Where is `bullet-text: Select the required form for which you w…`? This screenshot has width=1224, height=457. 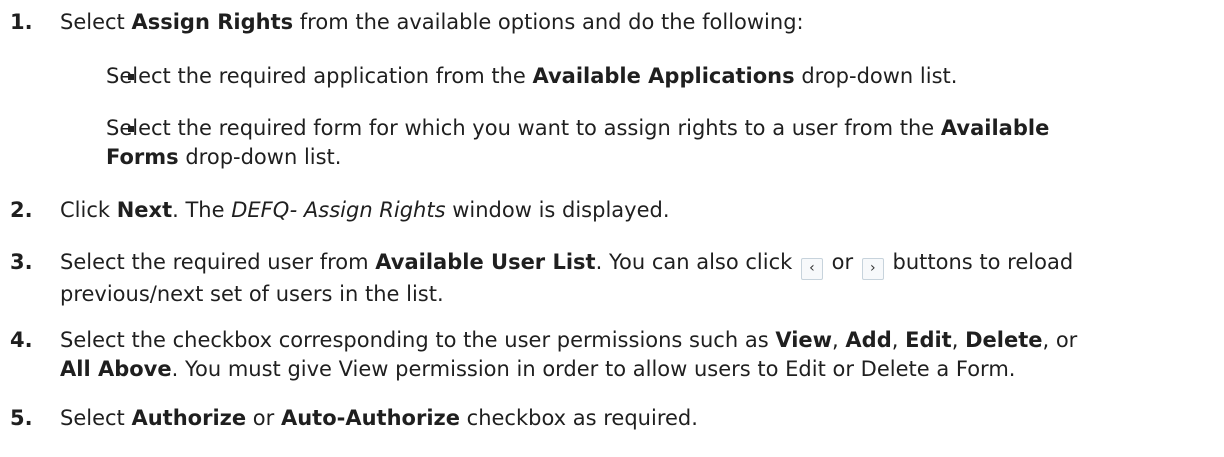 bullet-text: Select the required form for which you w… is located at coordinates (578, 142).